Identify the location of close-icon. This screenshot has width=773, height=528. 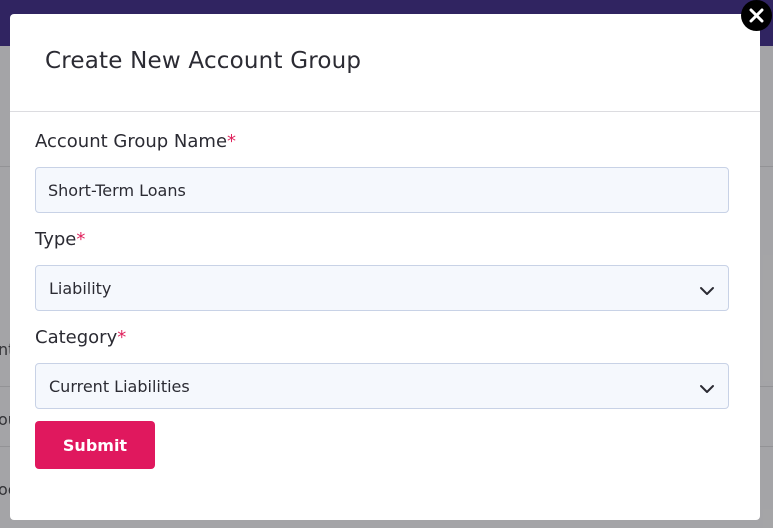
(756, 15).